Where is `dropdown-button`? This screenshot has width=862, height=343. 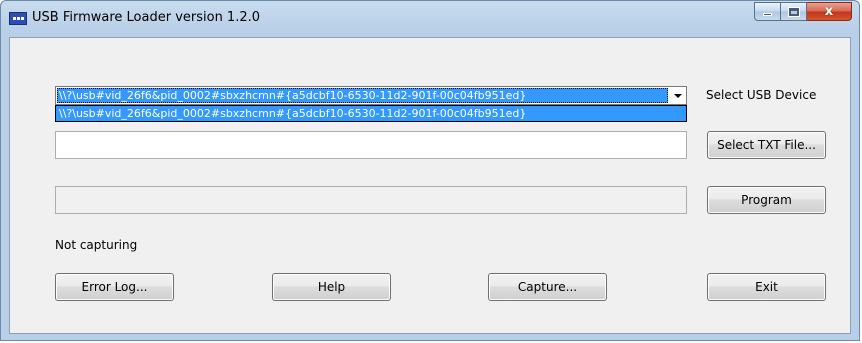 dropdown-button is located at coordinates (677, 95).